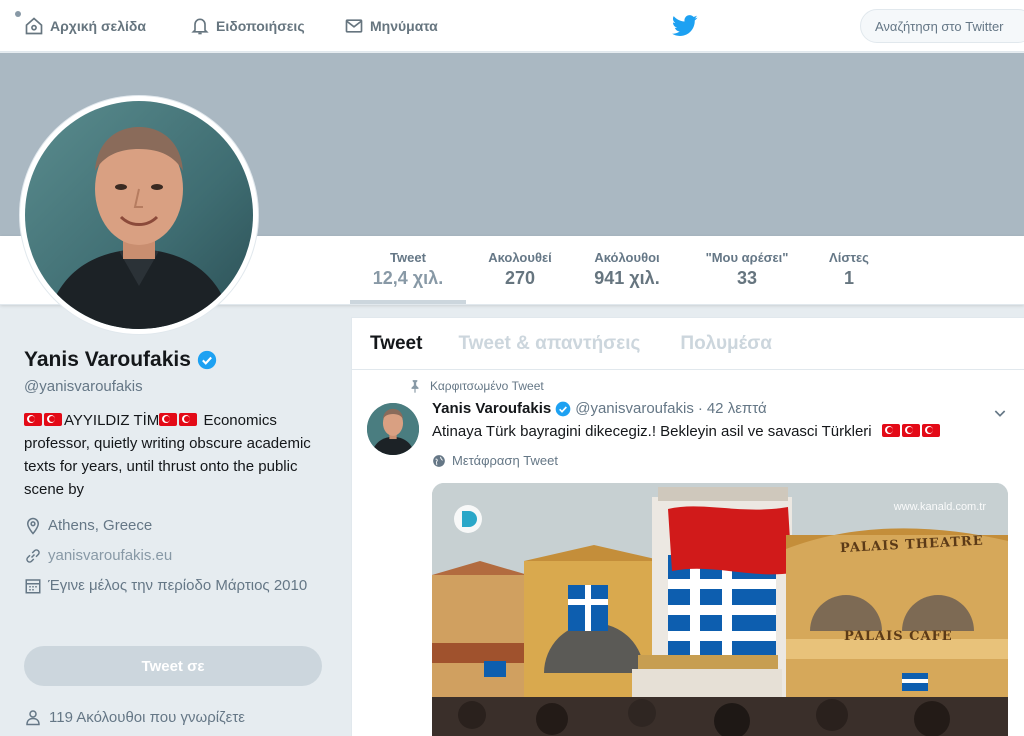 The image size is (1024, 736). I want to click on pinned-indicator: Καρφιτσωμένο Tweet, so click(476, 386).